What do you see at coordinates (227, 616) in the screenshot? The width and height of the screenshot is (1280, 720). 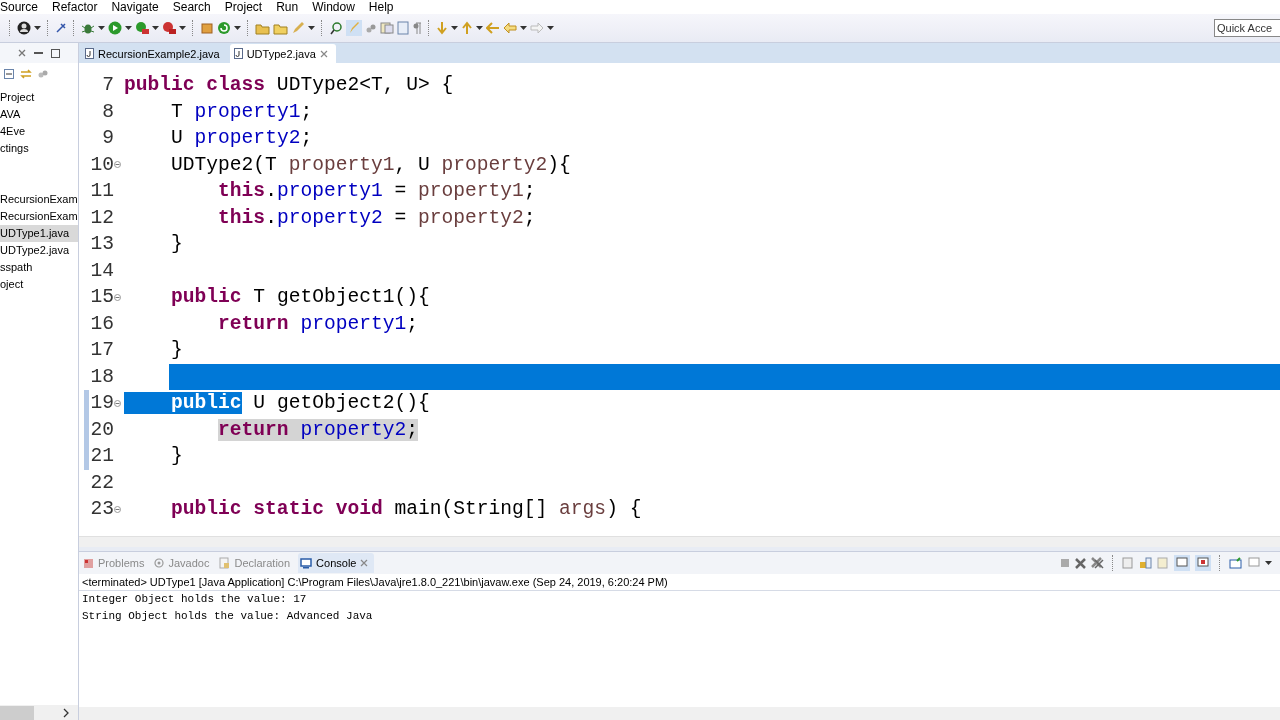 I see `console-output-line: String Object holds the value: Advanced Java` at bounding box center [227, 616].